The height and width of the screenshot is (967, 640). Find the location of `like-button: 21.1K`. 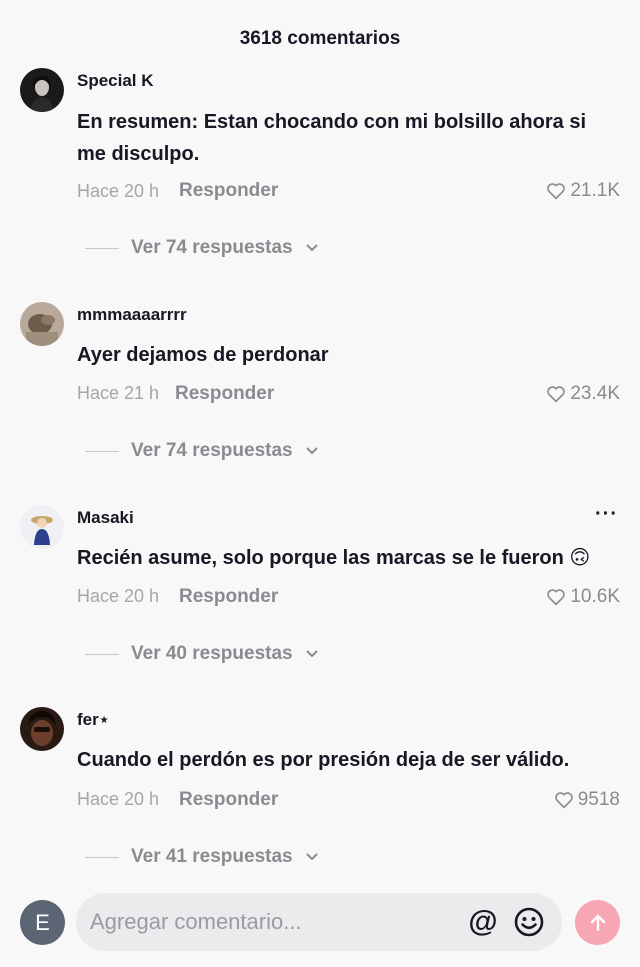

like-button: 21.1K is located at coordinates (583, 191).